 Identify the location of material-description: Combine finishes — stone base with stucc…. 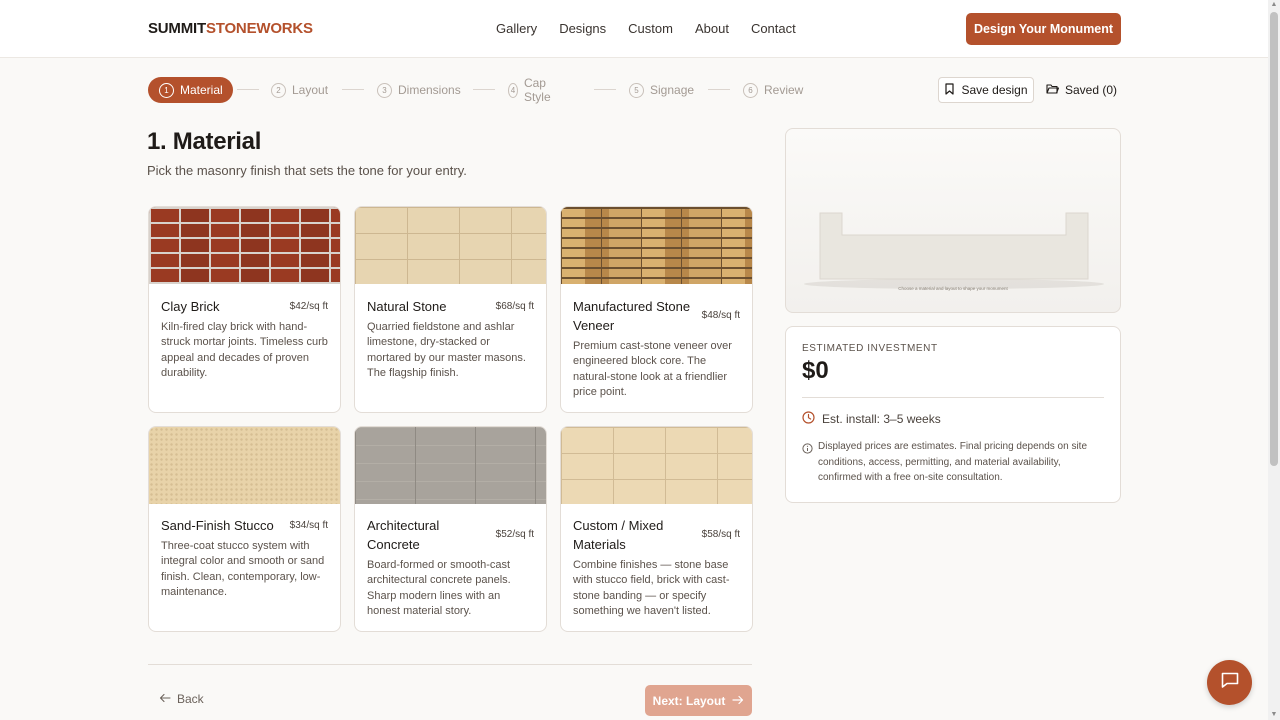
(651, 588).